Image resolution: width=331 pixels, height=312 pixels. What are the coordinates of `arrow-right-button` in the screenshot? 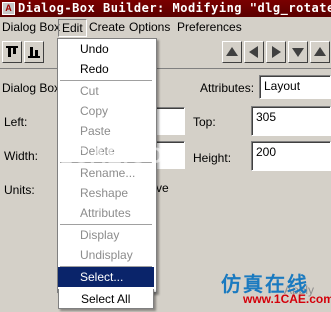 It's located at (276, 52).